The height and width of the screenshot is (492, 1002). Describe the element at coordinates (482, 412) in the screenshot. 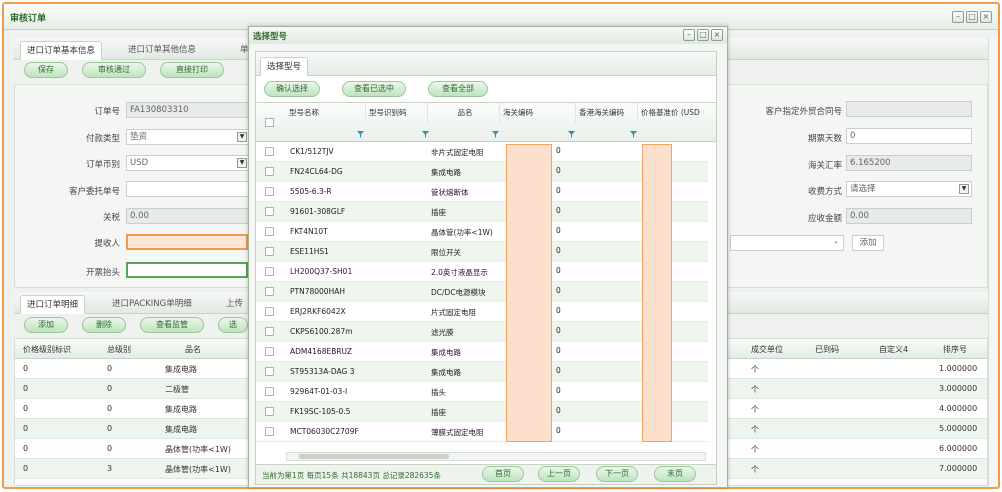

I see `table-row: FK19SC-105-0.5 插座 0` at that location.